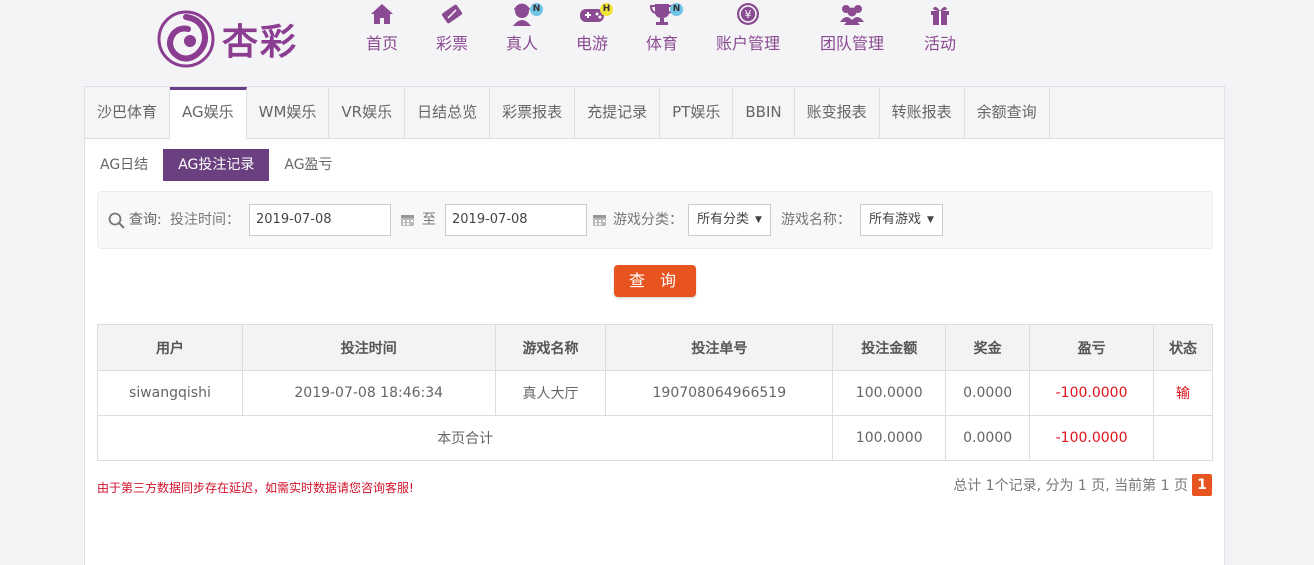 The height and width of the screenshot is (565, 1314). Describe the element at coordinates (719, 347) in the screenshot. I see `col-bet-number: 投注单号` at that location.